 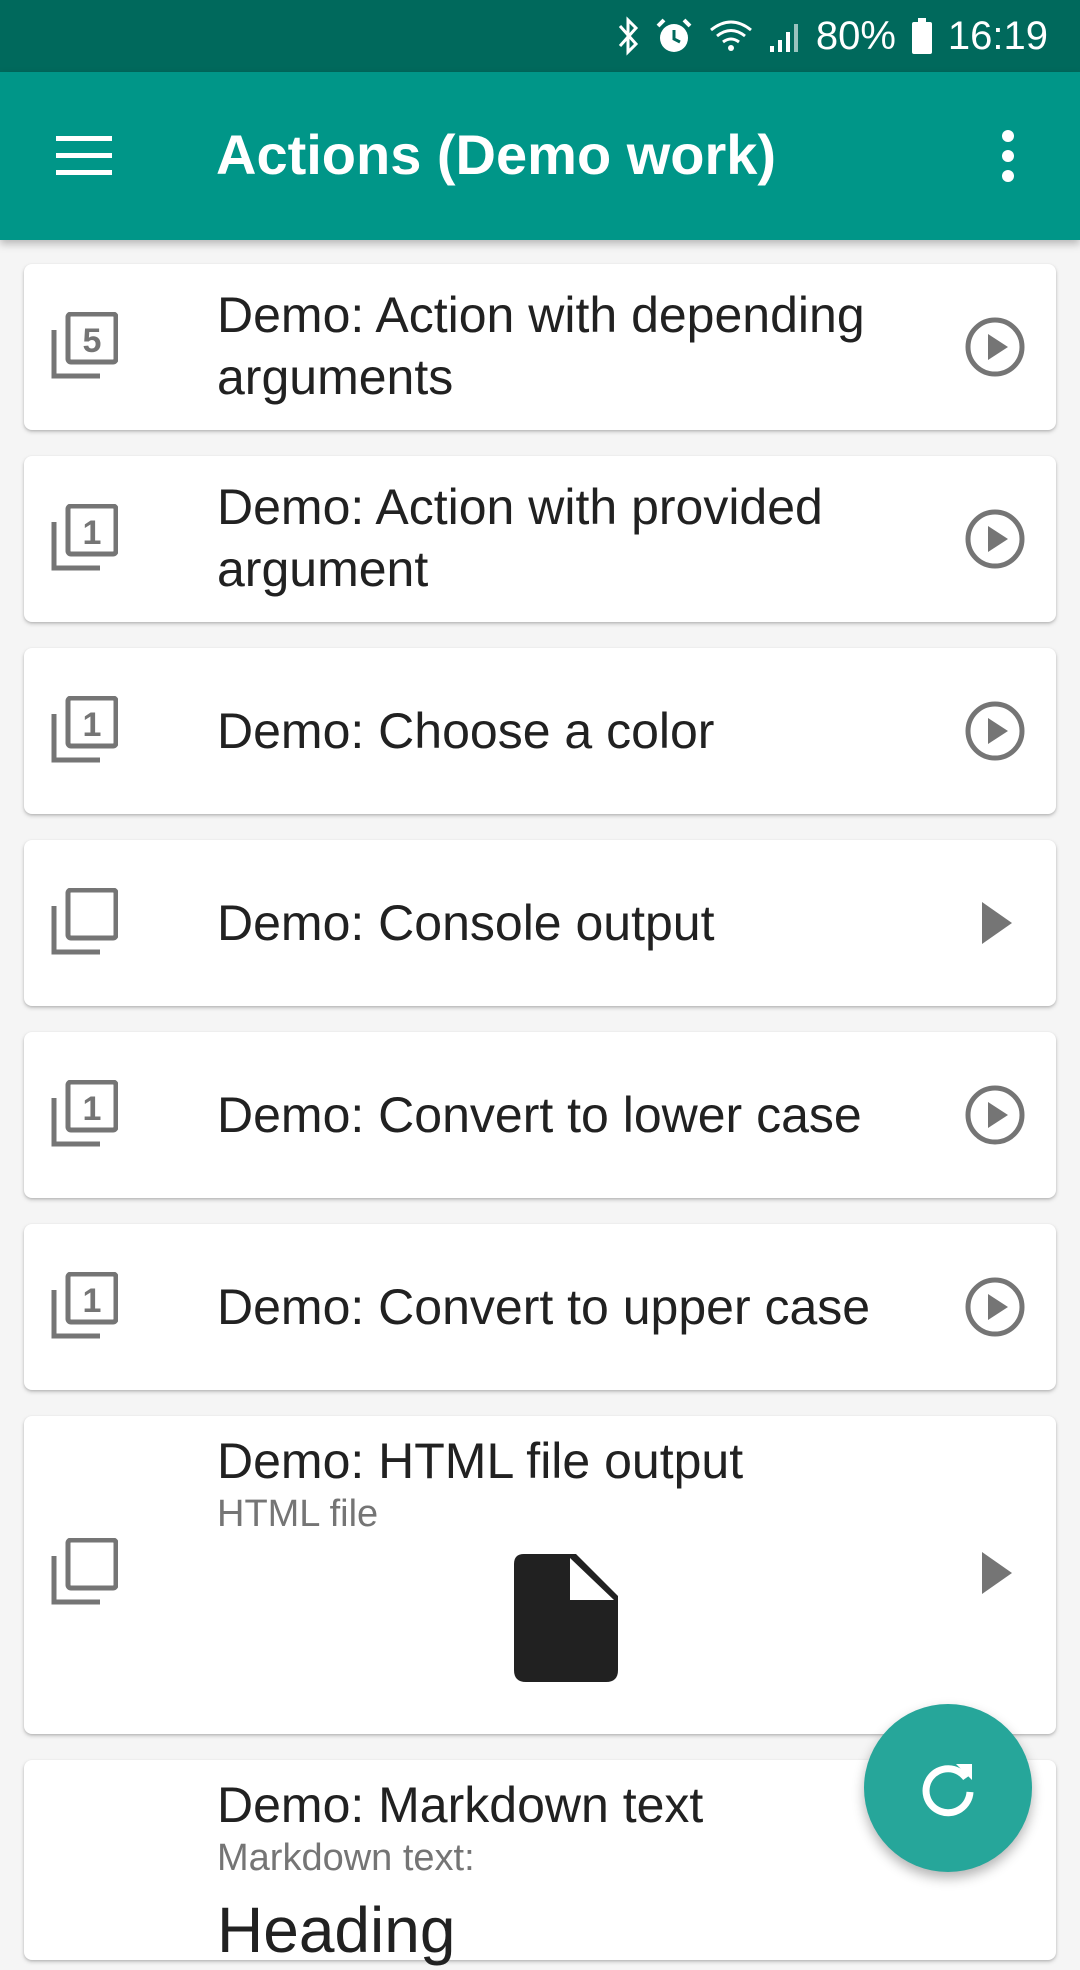 I want to click on overflow-menu-button, so click(x=1008, y=156).